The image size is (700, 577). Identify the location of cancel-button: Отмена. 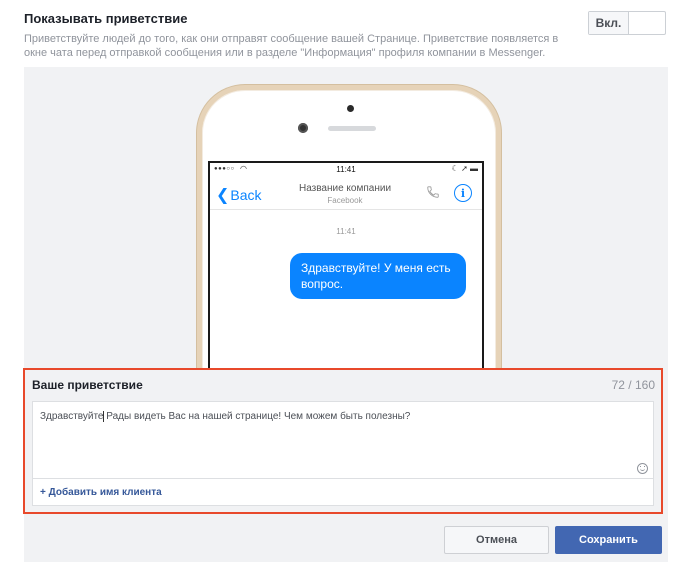
(496, 540).